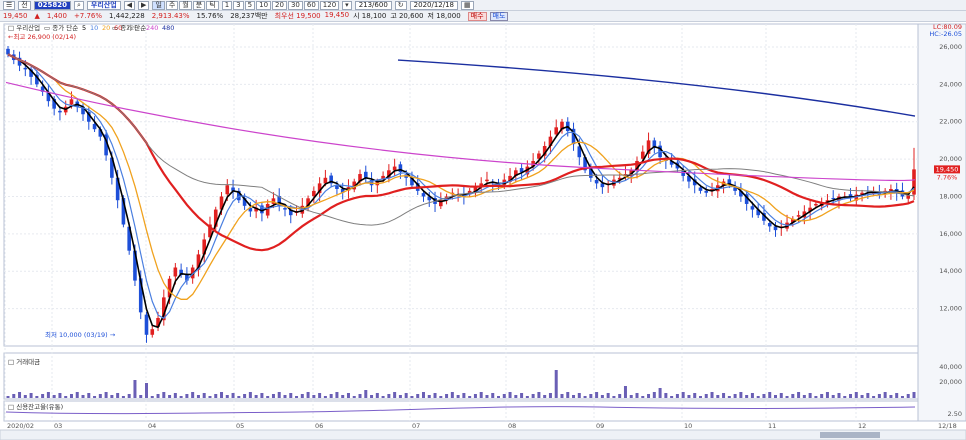  I want to click on trade-amount: 28,237백만, so click(249, 16).